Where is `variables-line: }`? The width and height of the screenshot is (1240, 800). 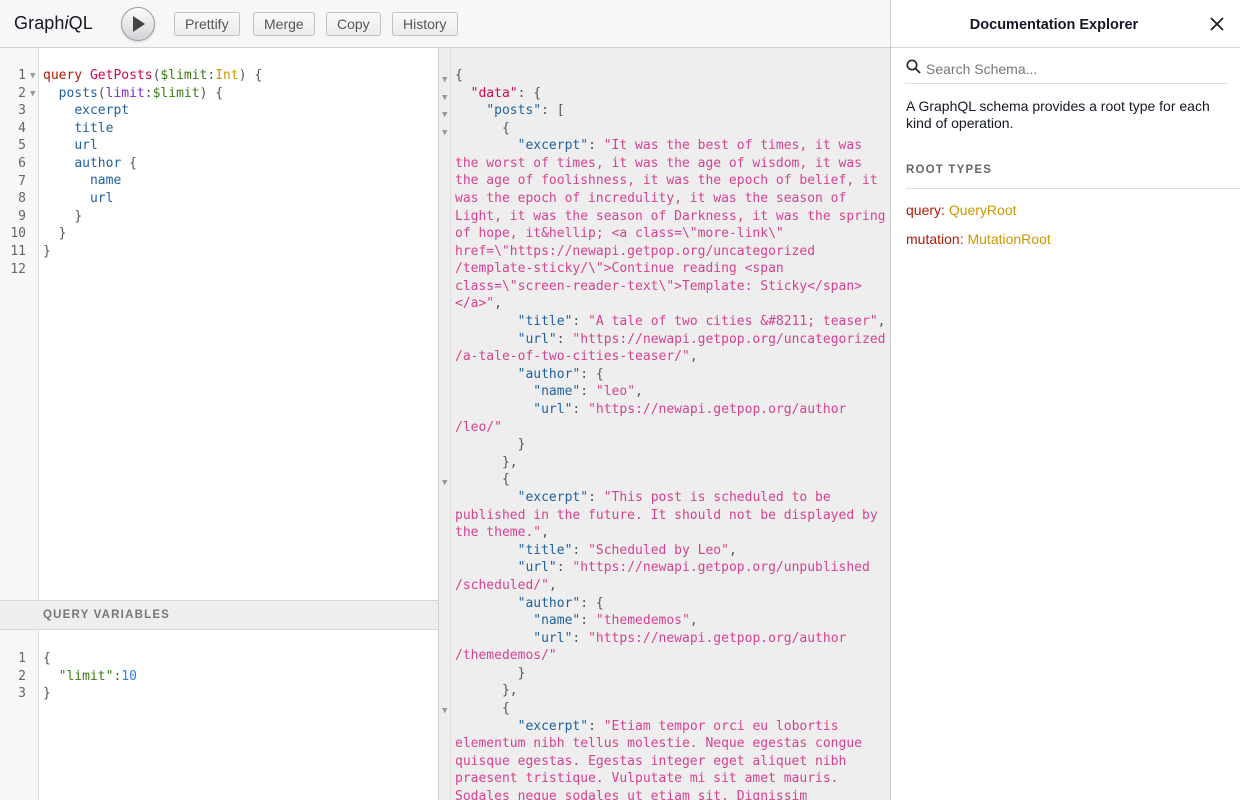
variables-line: } is located at coordinates (47, 693).